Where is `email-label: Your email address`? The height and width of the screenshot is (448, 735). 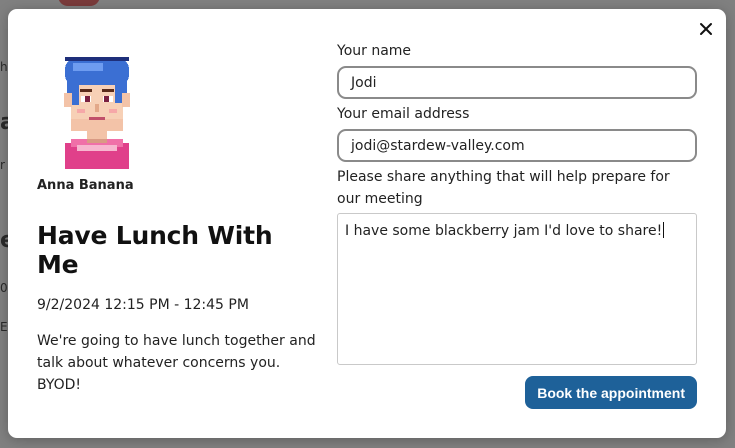 email-label: Your email address is located at coordinates (403, 114).